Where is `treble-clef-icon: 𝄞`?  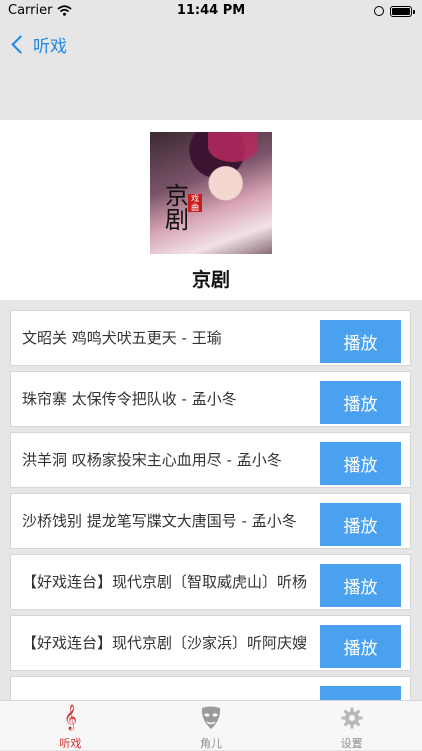 treble-clef-icon: 𝄞 is located at coordinates (70, 717).